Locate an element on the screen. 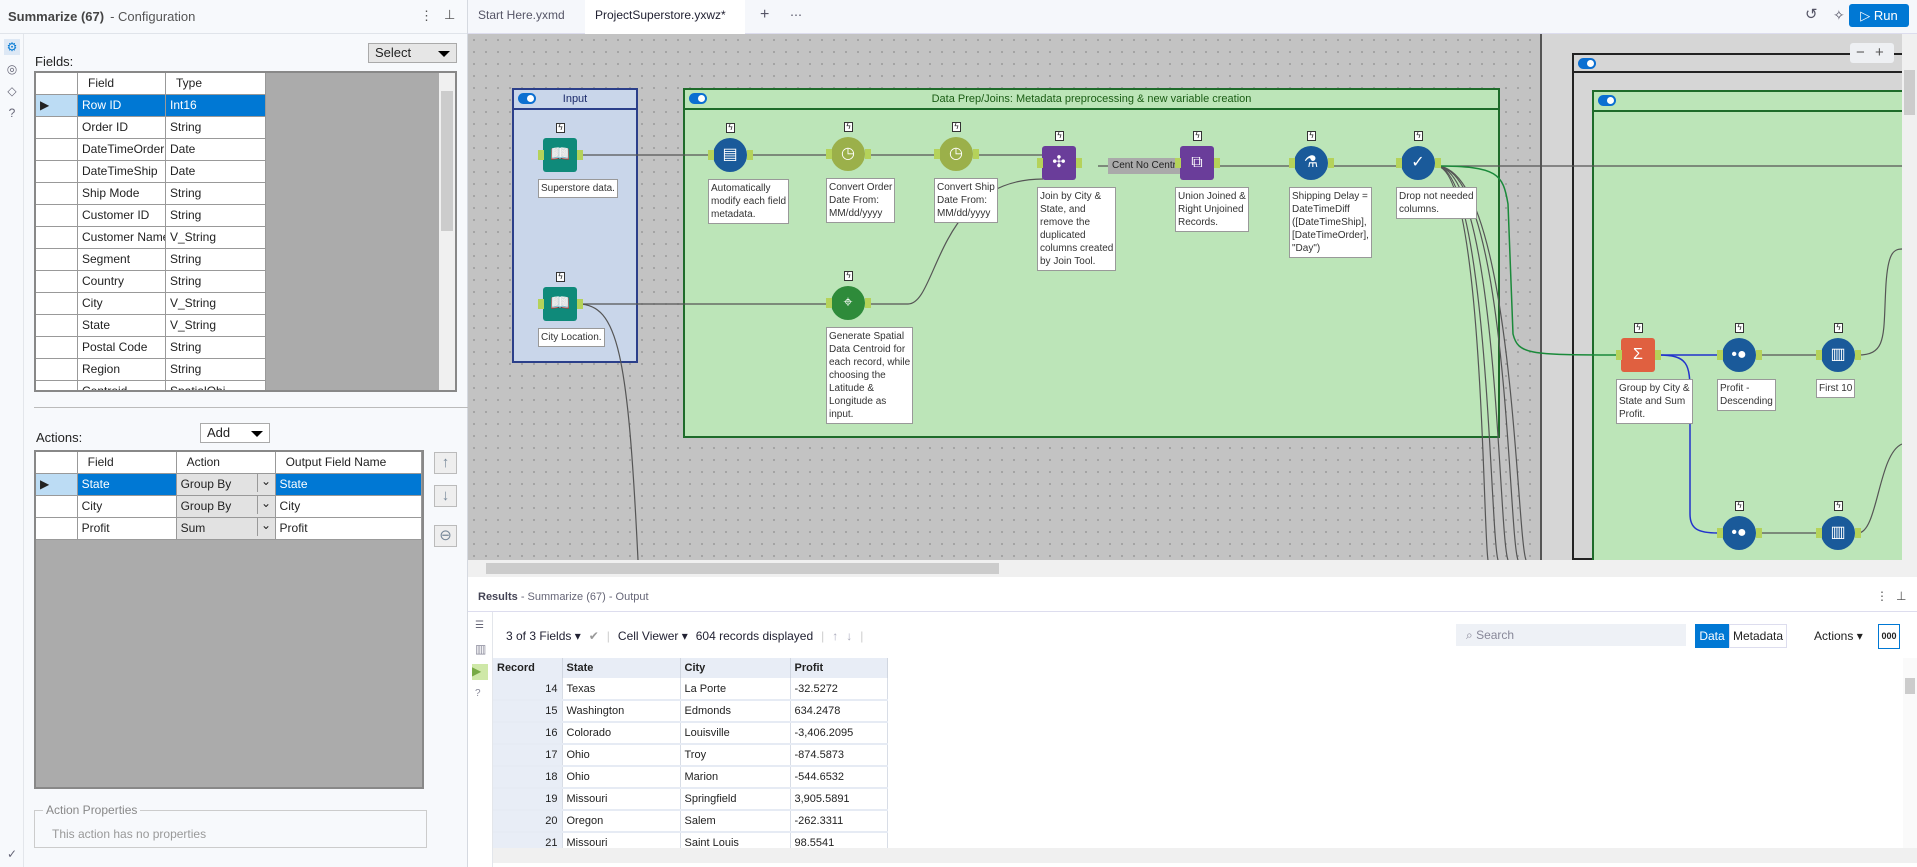  new-tab-button: + is located at coordinates (764, 17).